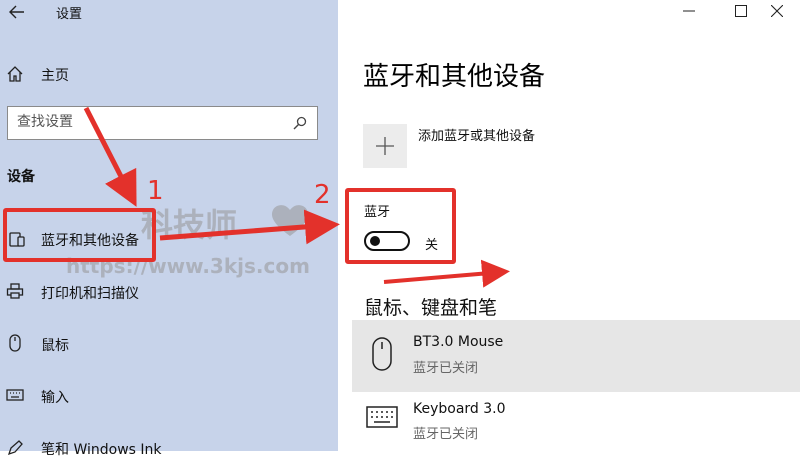 The height and width of the screenshot is (464, 800). I want to click on arrow-to-devices, so click(446, 273).